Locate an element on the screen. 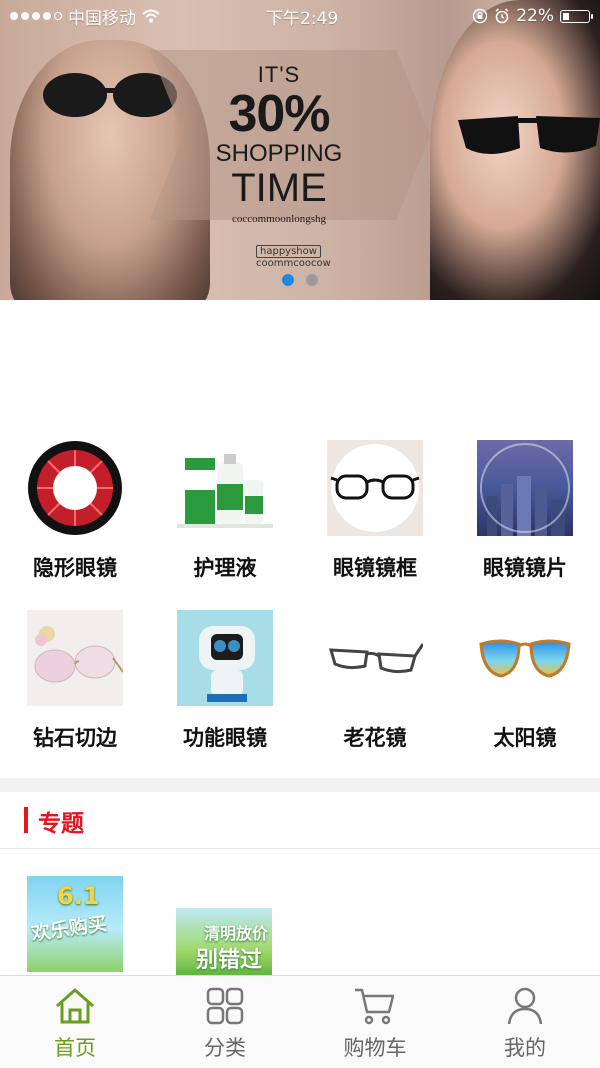  topic-card-1-top: 6.1 is located at coordinates (78, 896).